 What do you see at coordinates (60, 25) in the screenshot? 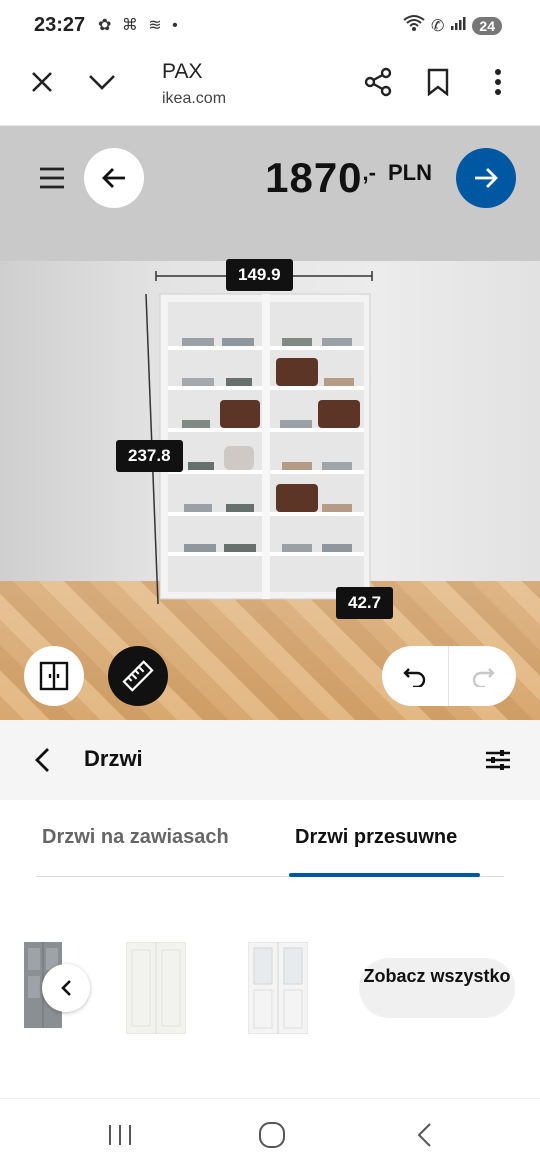
I see `status-time: 23:27` at bounding box center [60, 25].